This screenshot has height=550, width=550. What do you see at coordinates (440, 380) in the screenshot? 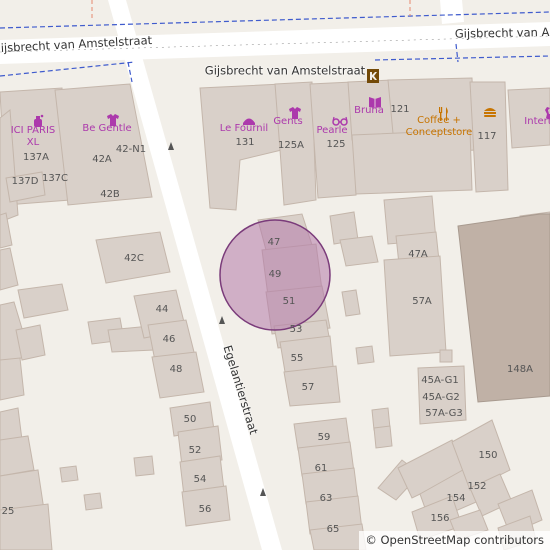
I see `housenumber: 45A-G1` at bounding box center [440, 380].